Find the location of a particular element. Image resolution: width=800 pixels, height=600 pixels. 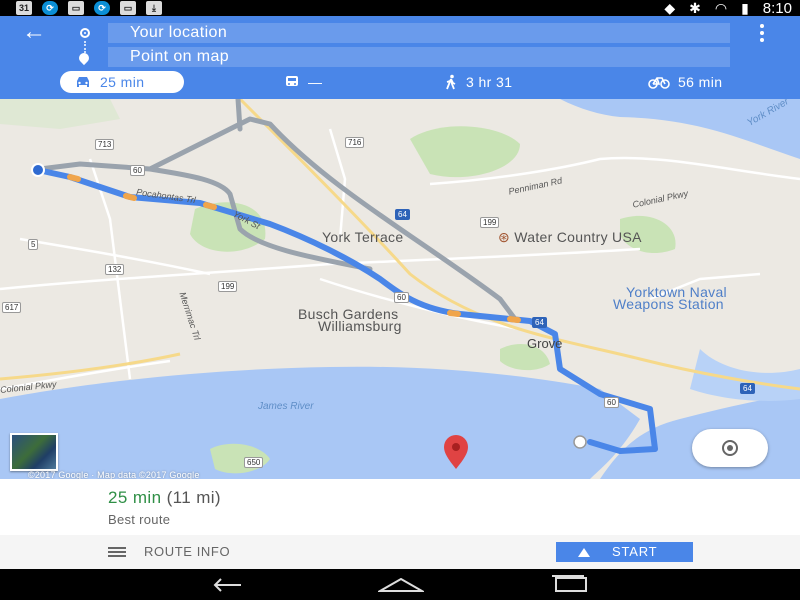

route-shield: 132 is located at coordinates (115, 269).